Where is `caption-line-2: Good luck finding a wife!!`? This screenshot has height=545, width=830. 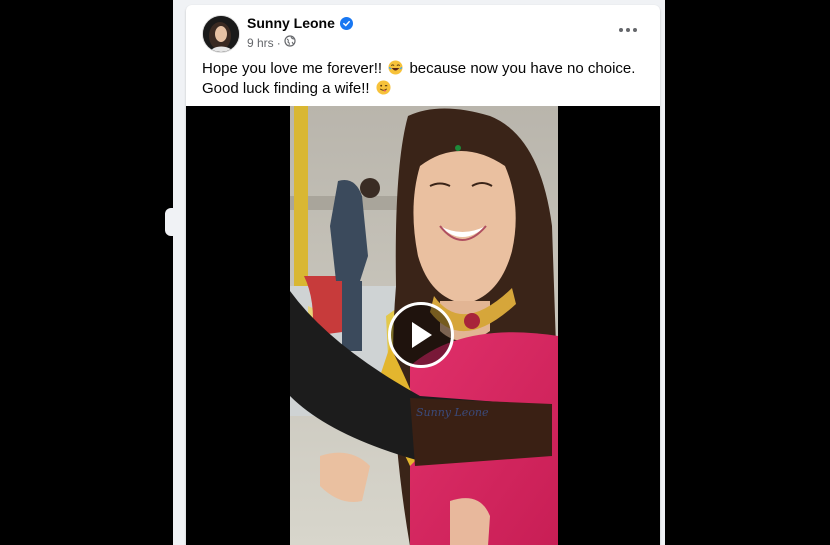
caption-line-2: Good luck finding a wife!! is located at coordinates (422, 89).